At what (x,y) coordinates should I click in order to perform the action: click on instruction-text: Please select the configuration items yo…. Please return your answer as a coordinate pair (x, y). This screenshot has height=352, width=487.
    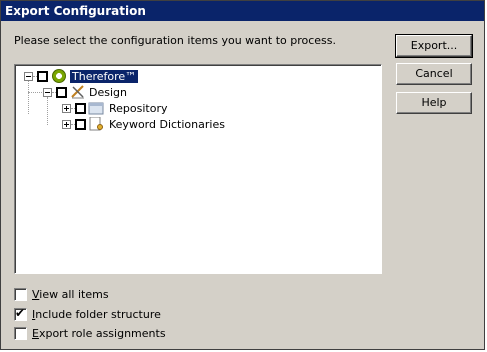
    Looking at the image, I should click on (175, 40).